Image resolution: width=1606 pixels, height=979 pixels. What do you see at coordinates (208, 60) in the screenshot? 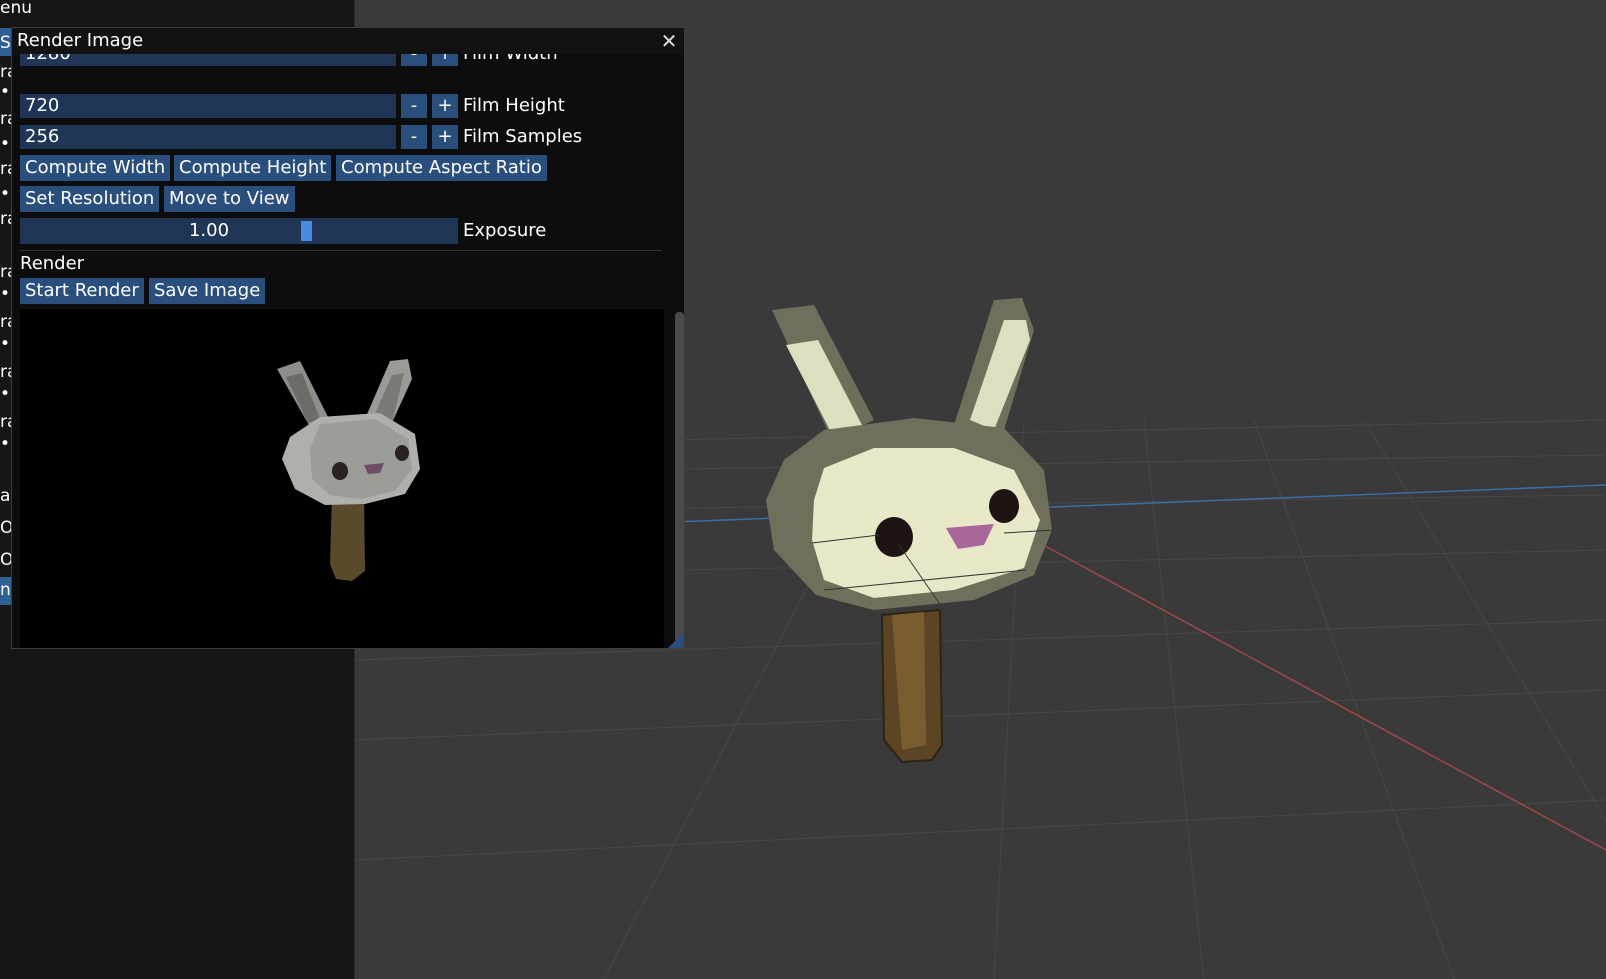
I see `film-width-input: 1280` at bounding box center [208, 60].